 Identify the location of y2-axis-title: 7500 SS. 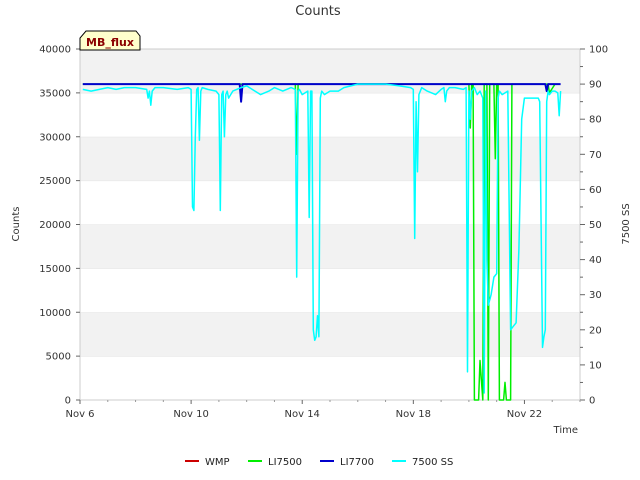
(626, 223).